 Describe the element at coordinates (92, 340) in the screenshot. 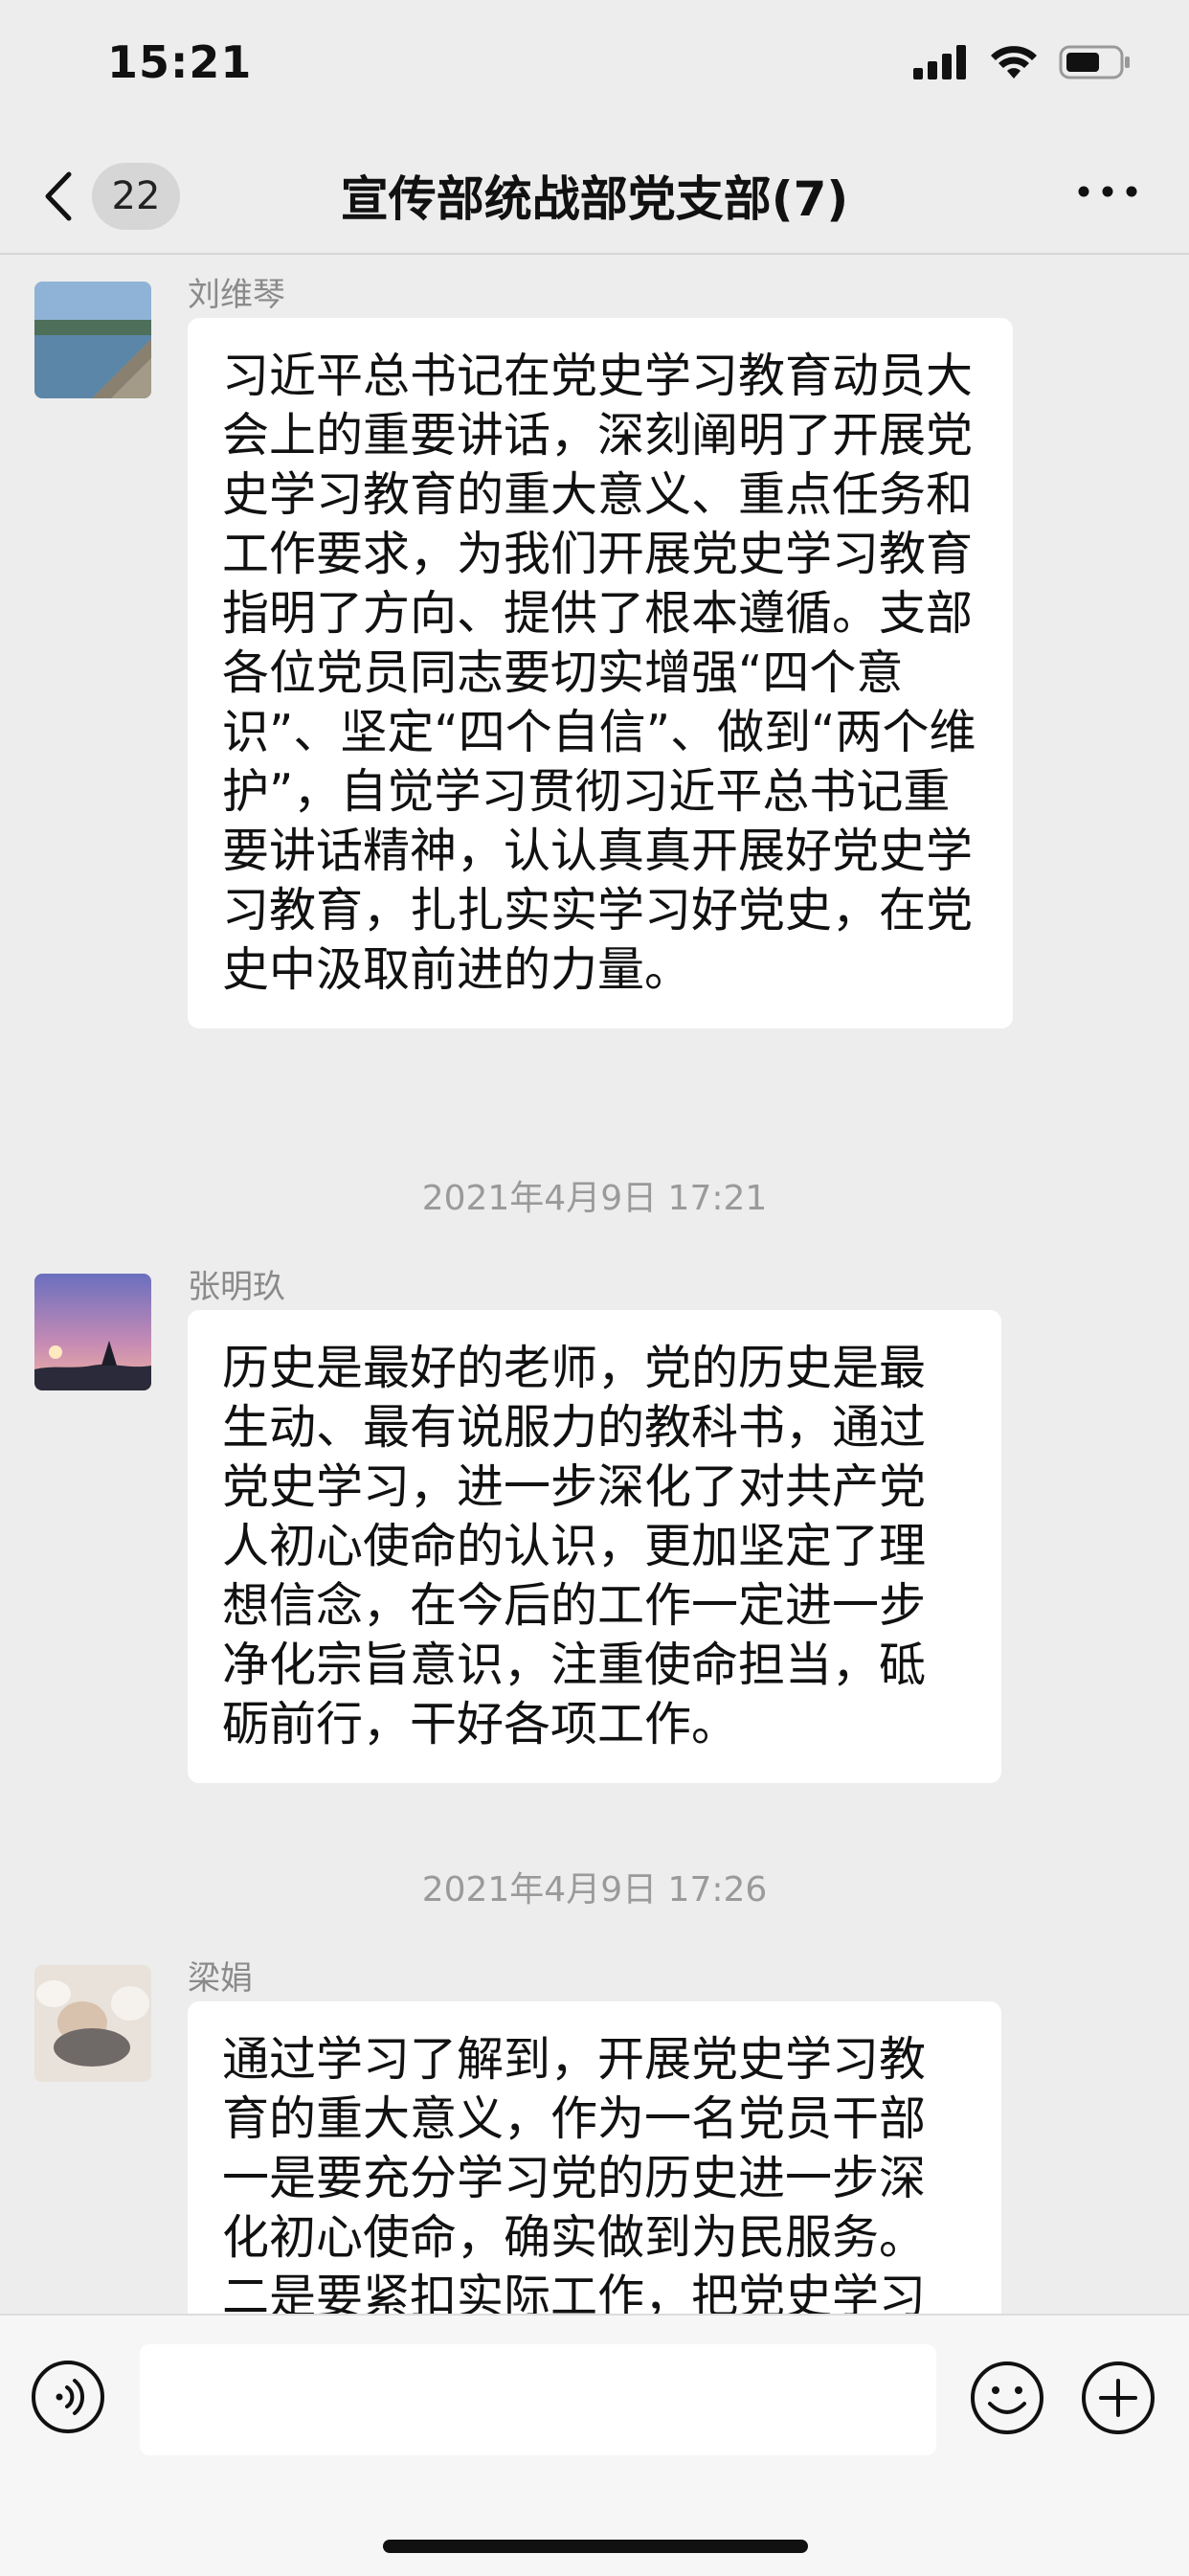

I see `lake-shore-avatar` at that location.